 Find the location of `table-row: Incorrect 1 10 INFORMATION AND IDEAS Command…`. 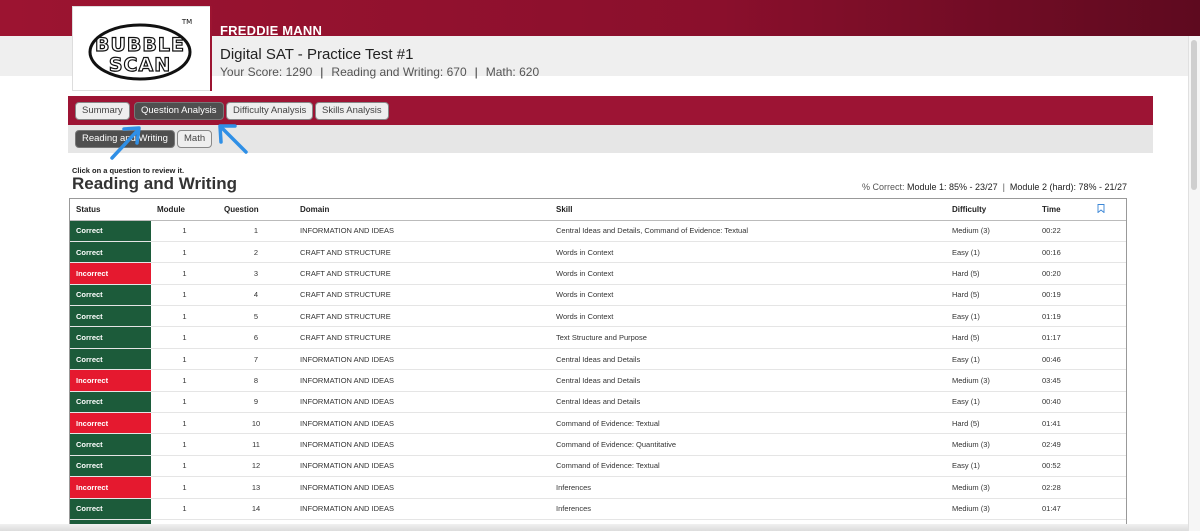

table-row: Incorrect 1 10 INFORMATION AND IDEAS Command… is located at coordinates (598, 423).